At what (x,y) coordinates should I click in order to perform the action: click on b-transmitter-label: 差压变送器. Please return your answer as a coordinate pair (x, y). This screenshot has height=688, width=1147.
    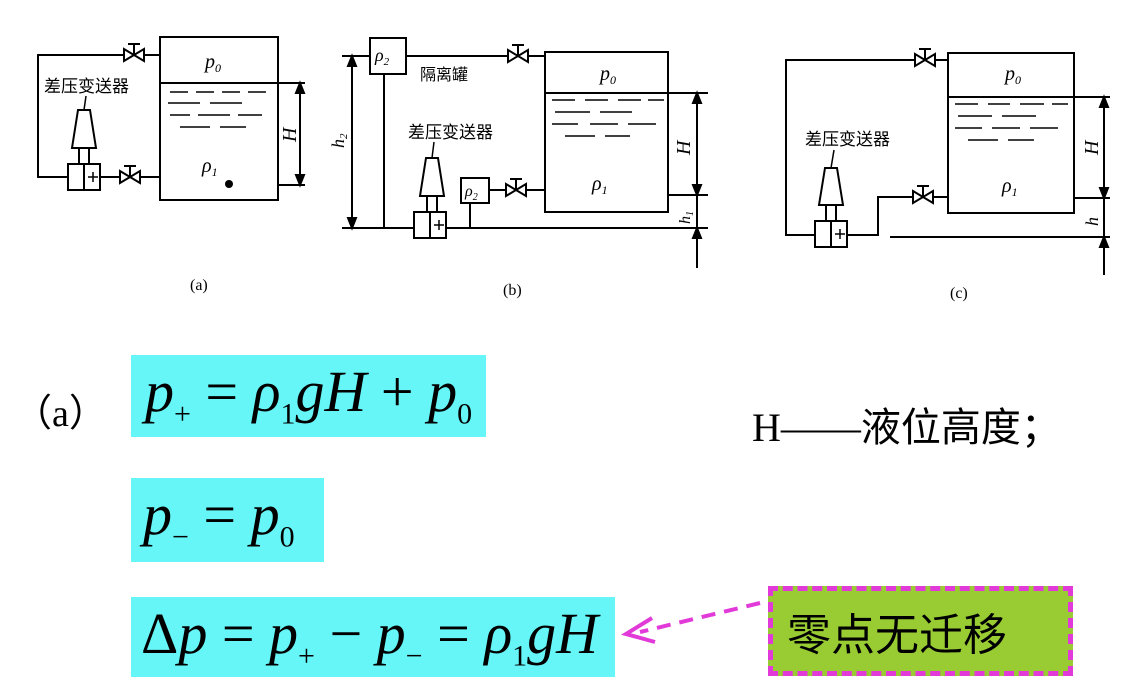
    Looking at the image, I should click on (450, 133).